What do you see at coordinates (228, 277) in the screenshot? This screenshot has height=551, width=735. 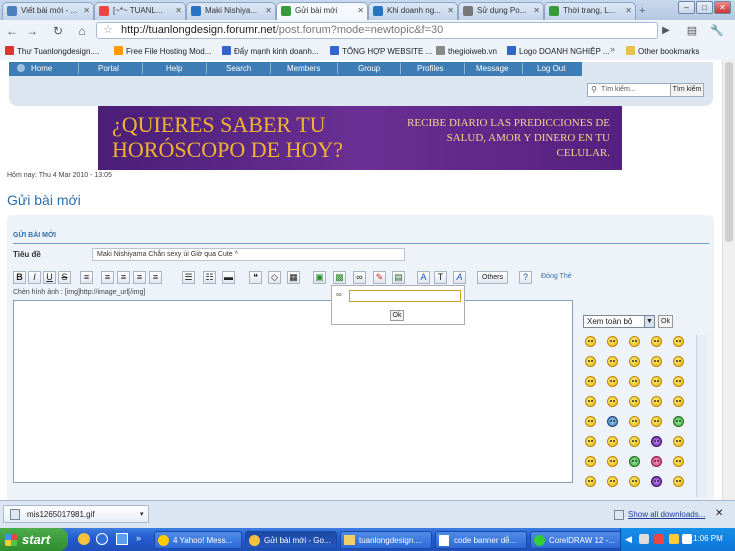 I see `horizontal-rule-icon: ▬` at bounding box center [228, 277].